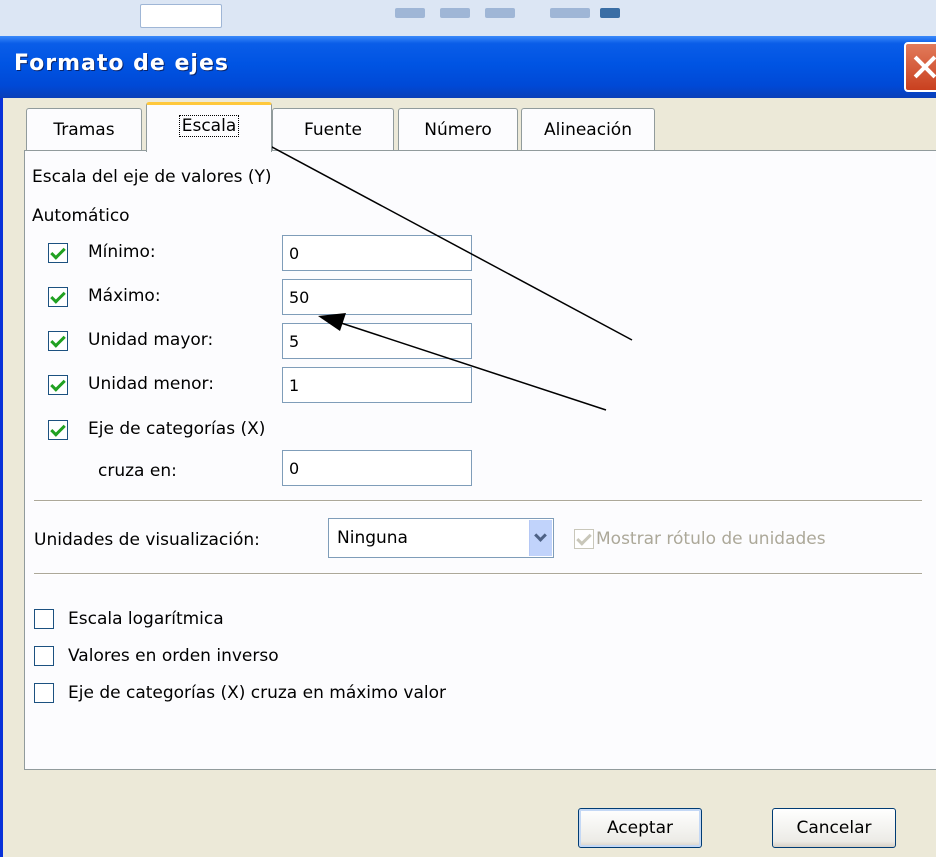 The height and width of the screenshot is (857, 936). Describe the element at coordinates (209, 127) in the screenshot. I see `tab-escala: Escala` at that location.